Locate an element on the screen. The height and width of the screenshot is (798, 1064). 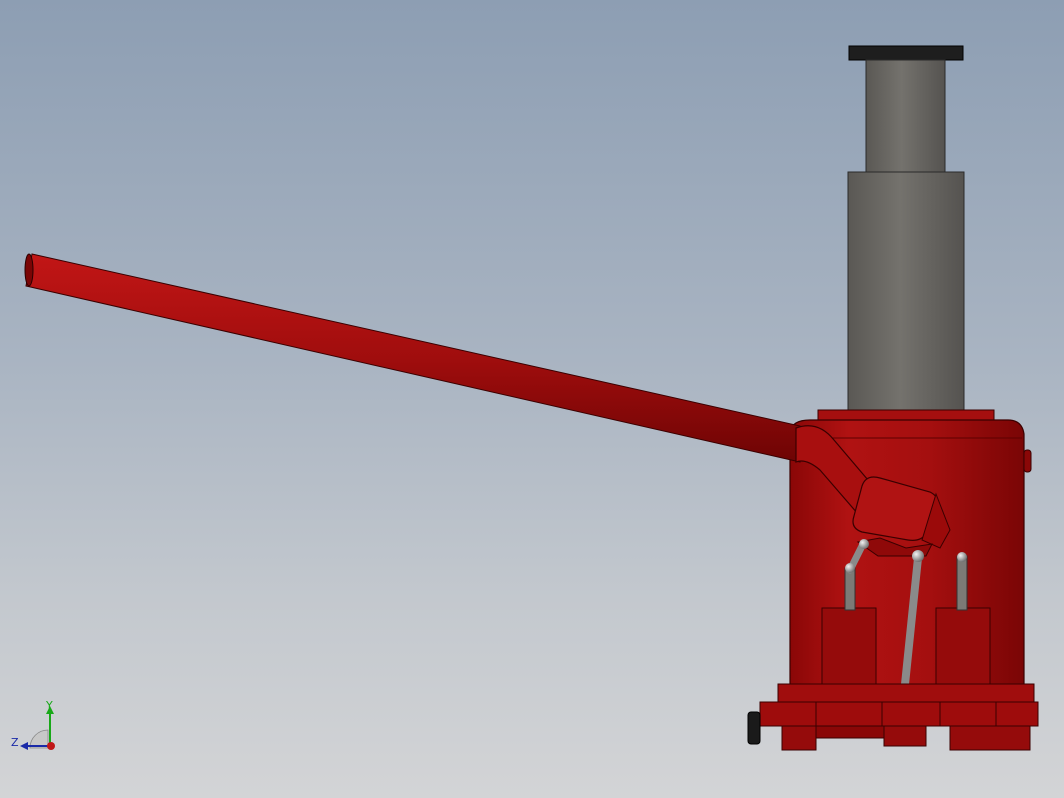
z-axis-label: Z is located at coordinates (15, 742).